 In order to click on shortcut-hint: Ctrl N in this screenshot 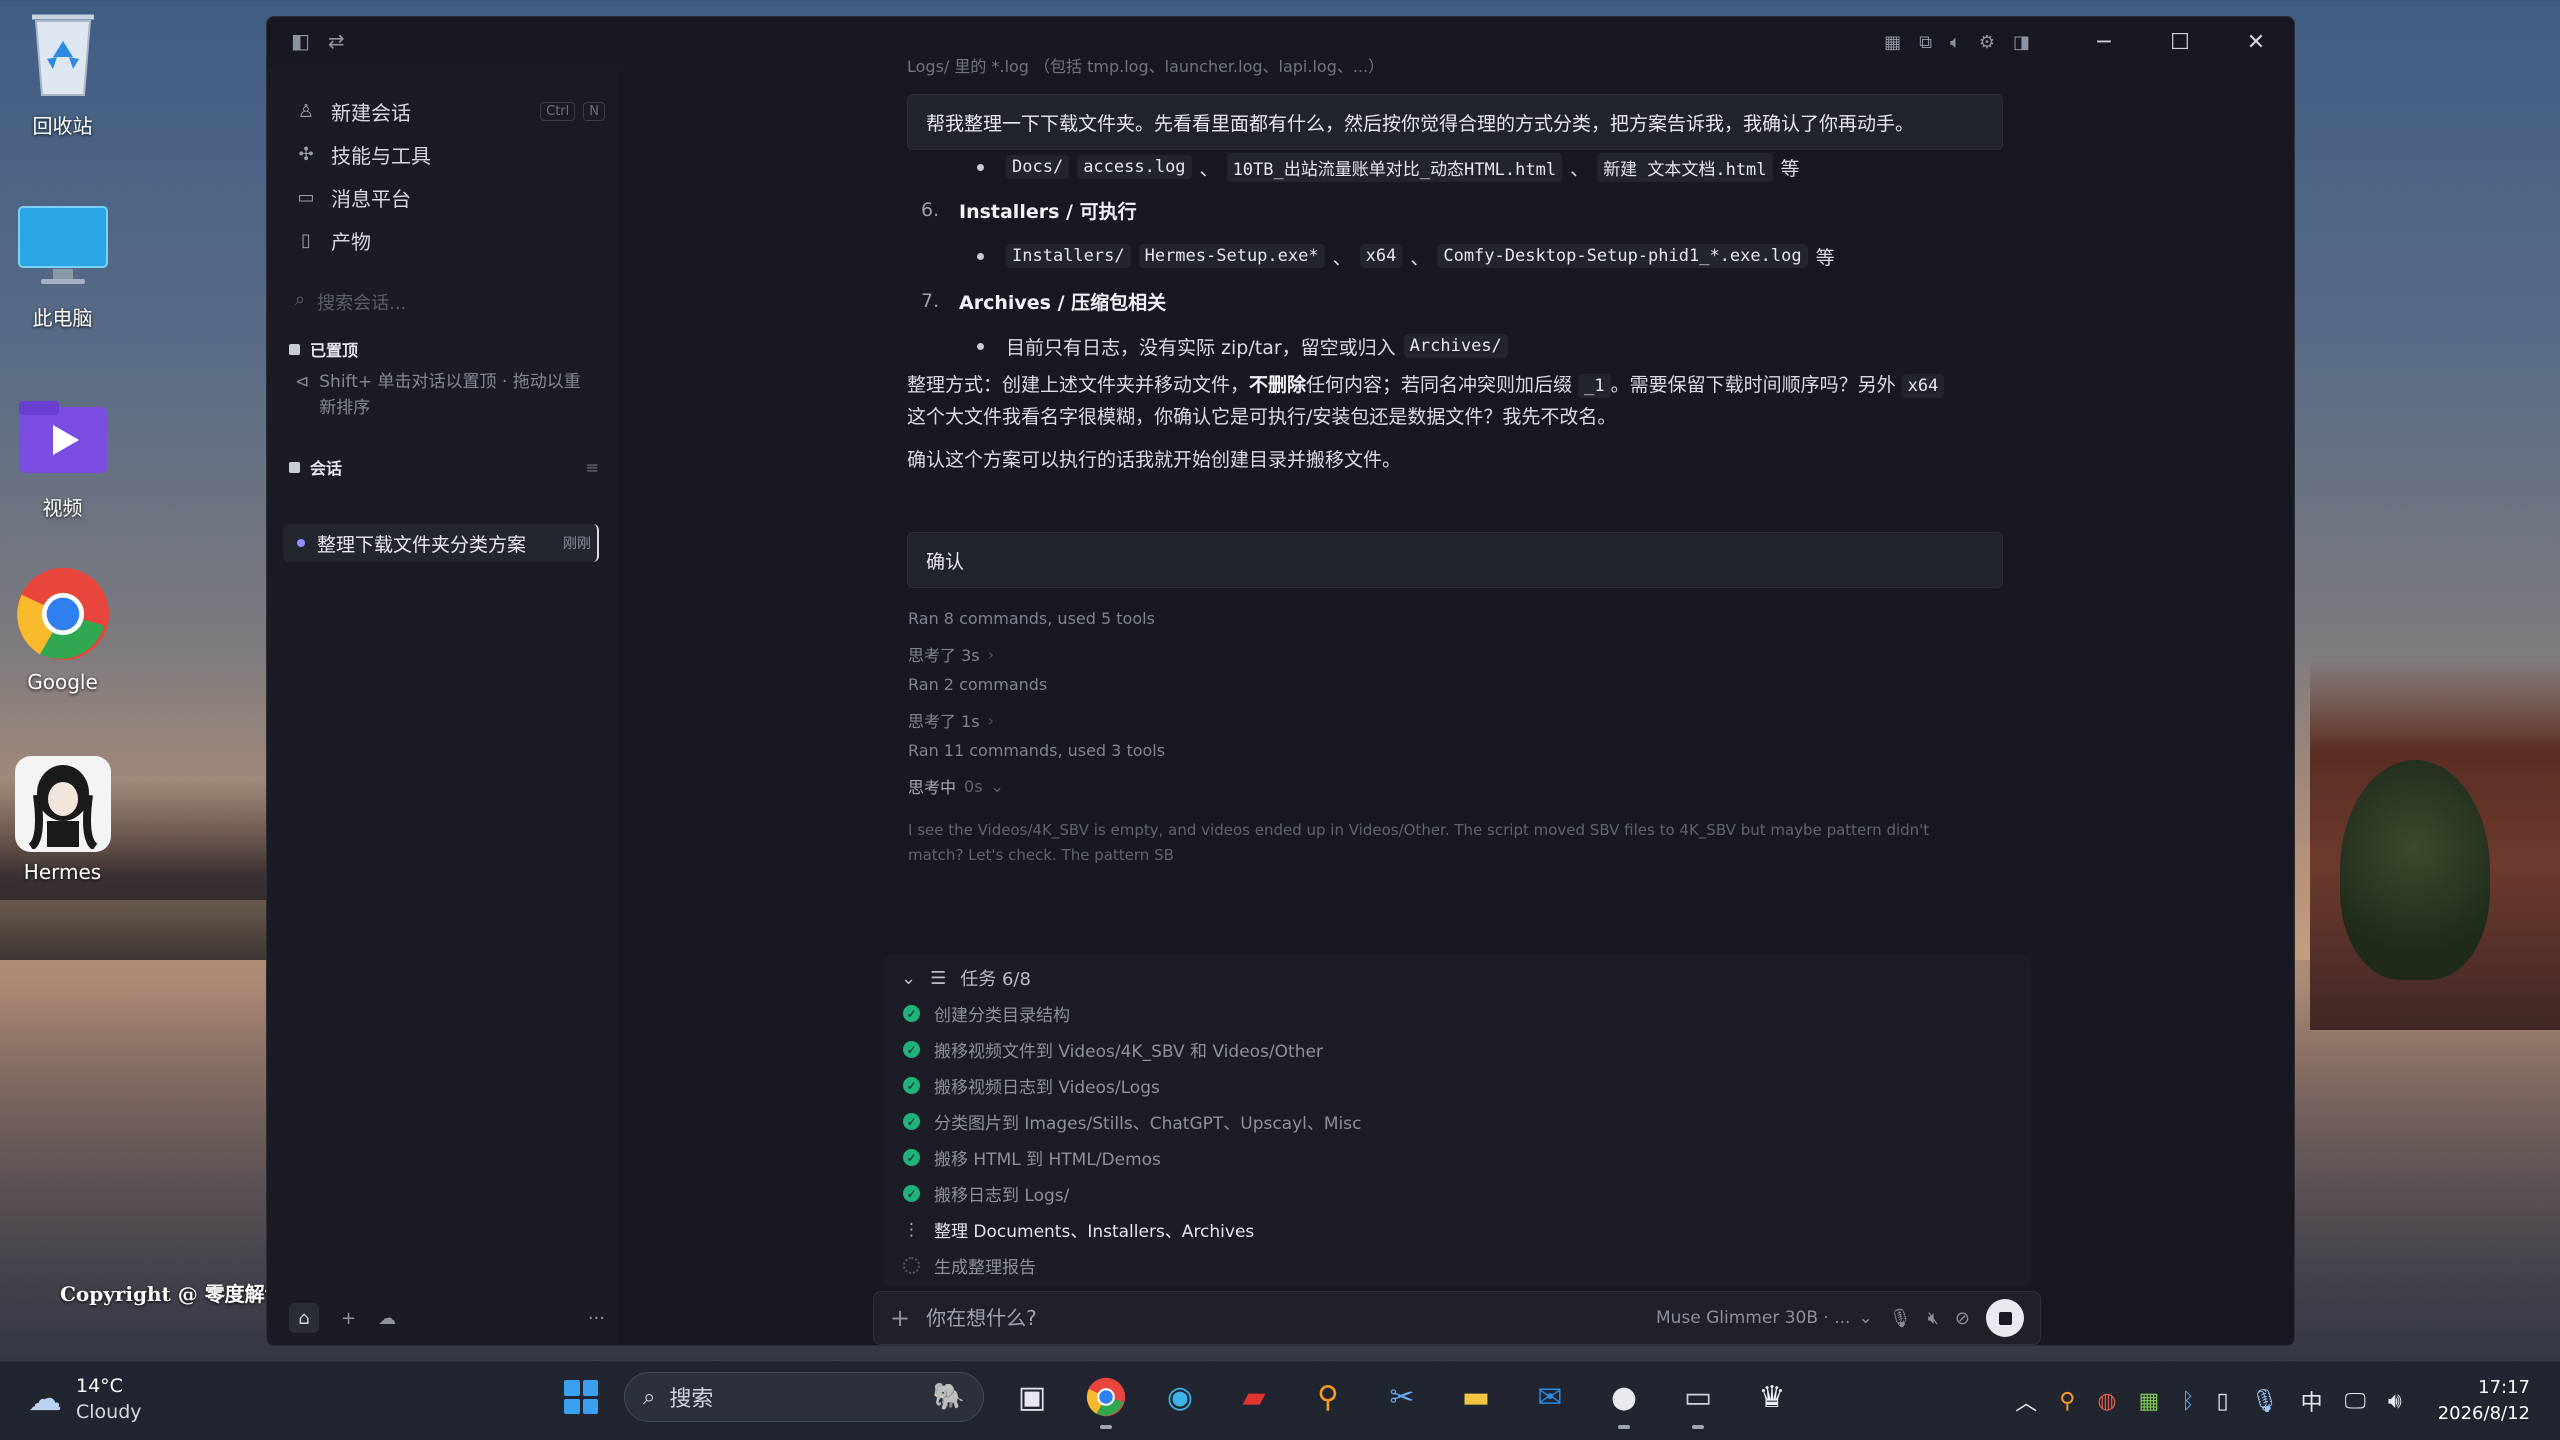, I will do `click(572, 111)`.